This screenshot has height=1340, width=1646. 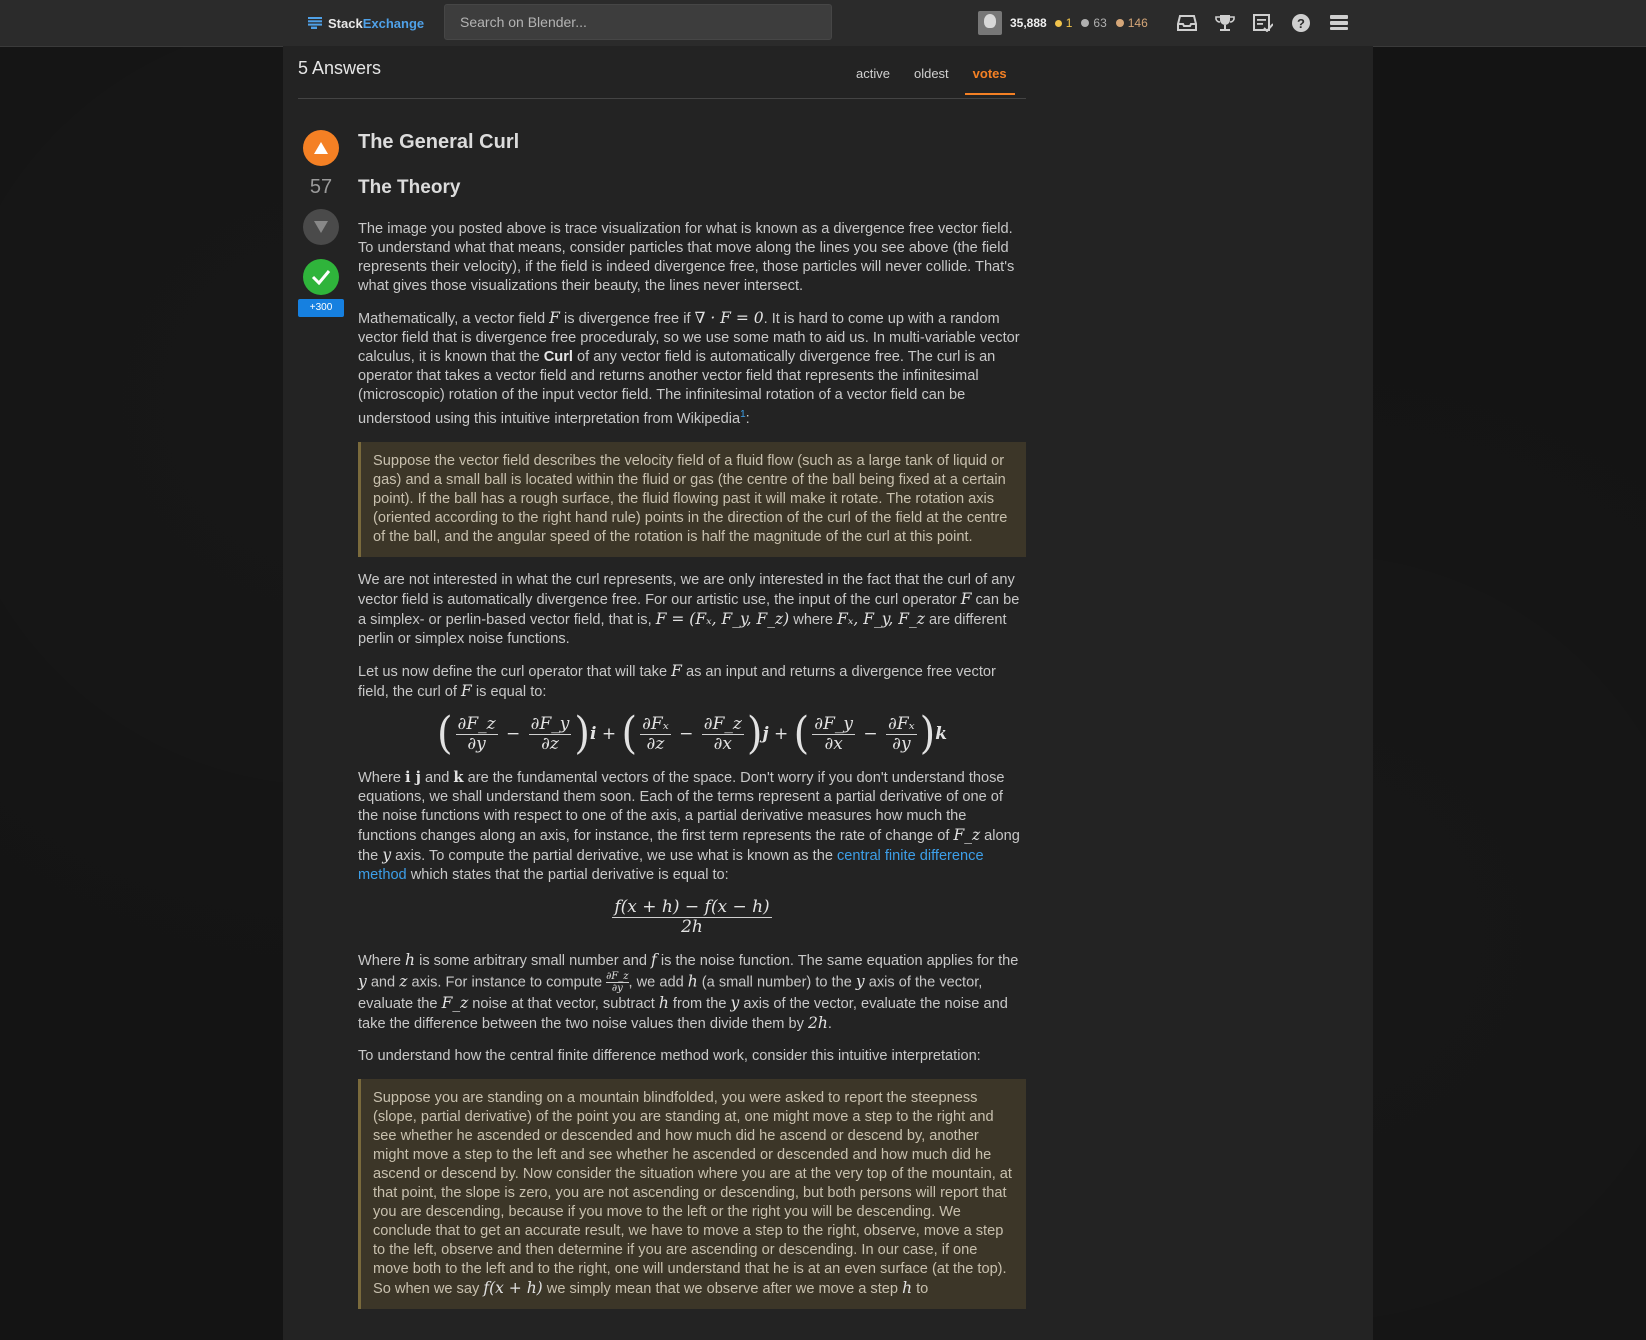 I want to click on silver-badge-icon, so click(x=1085, y=23).